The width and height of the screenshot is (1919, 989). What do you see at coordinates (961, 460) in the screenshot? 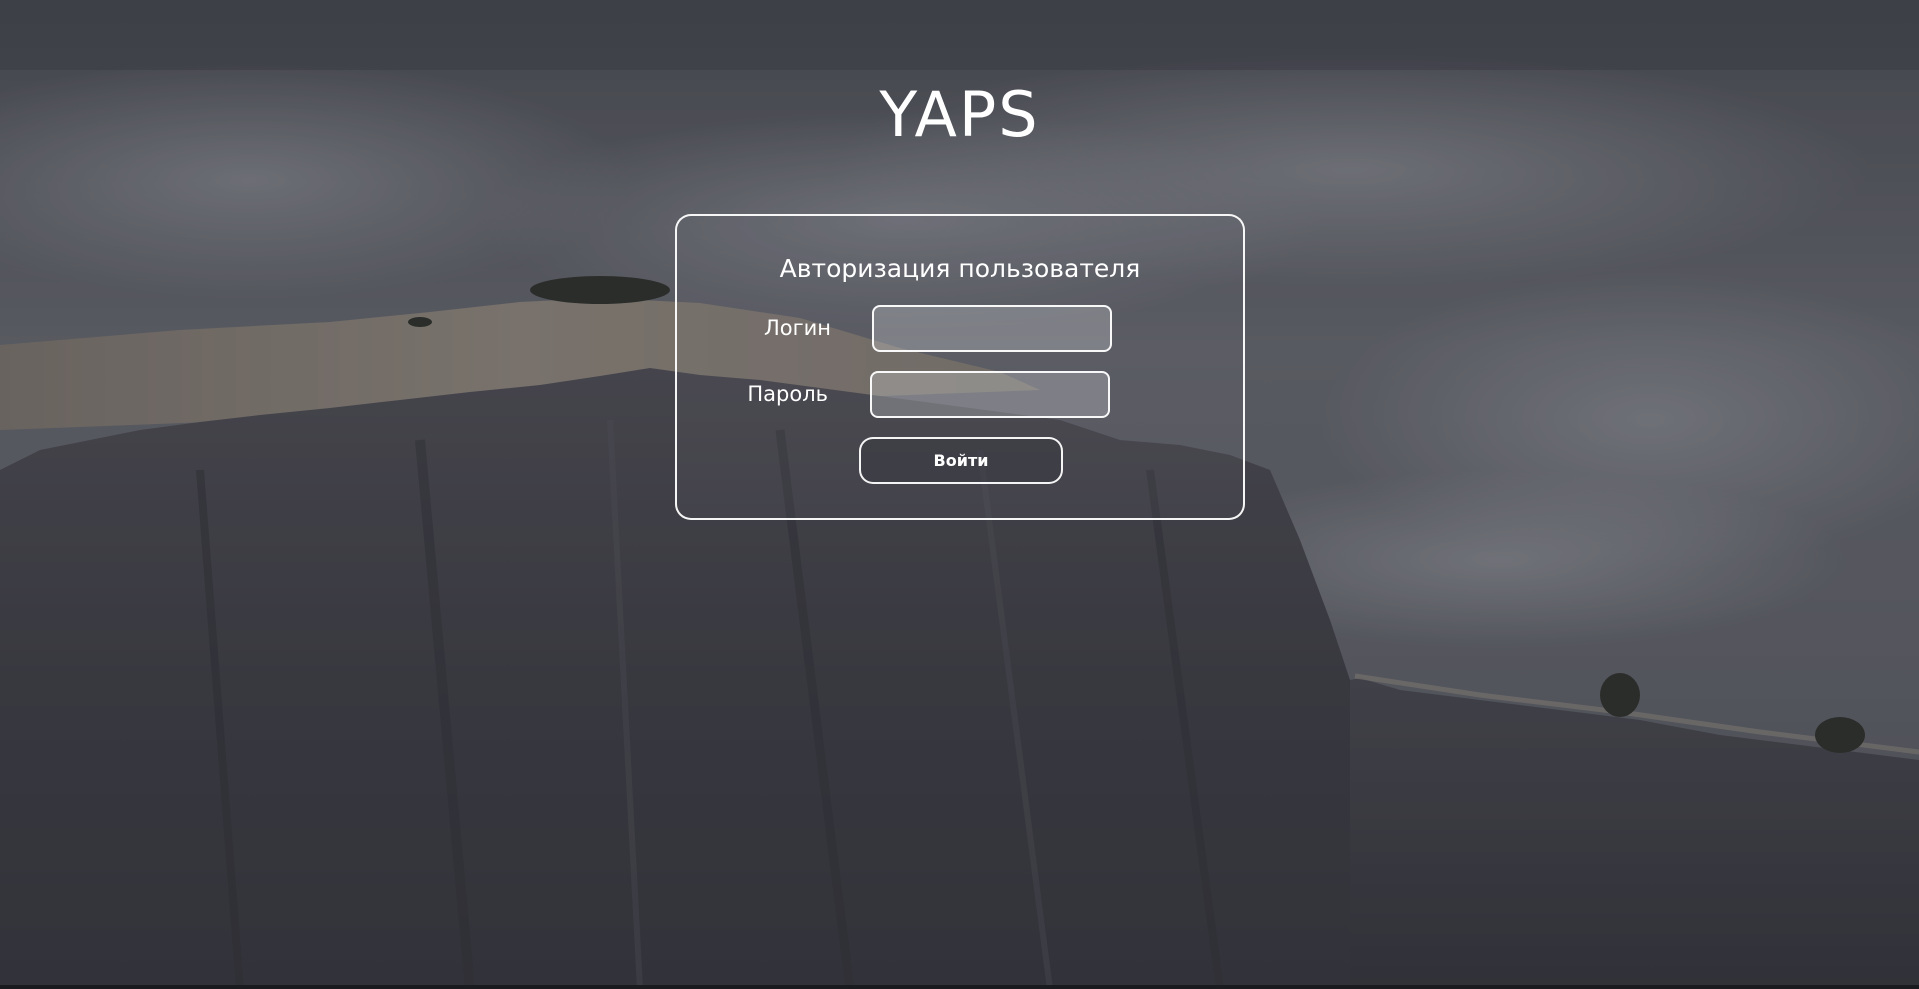
I see `login-submit-button: Войти` at bounding box center [961, 460].